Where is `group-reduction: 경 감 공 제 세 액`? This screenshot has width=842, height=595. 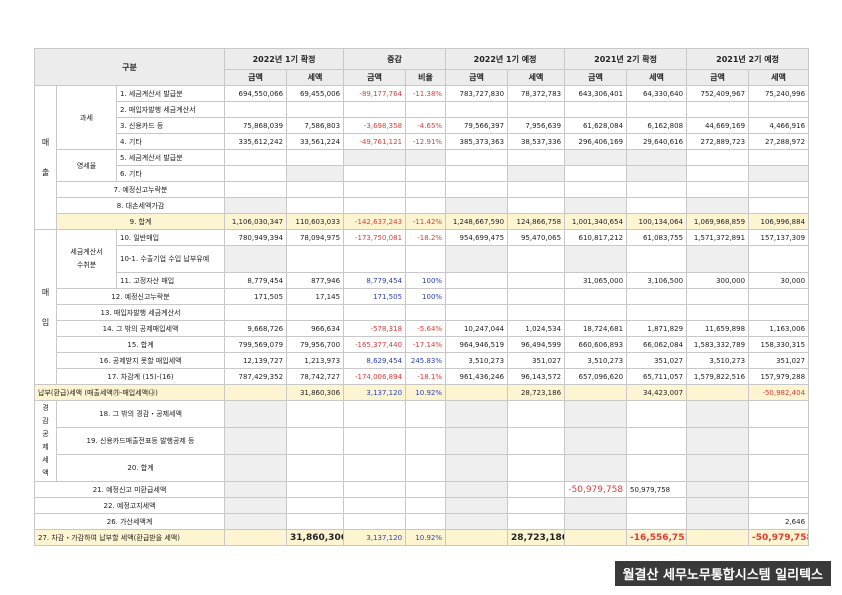
group-reduction: 경 감 공 제 세 액 is located at coordinates (45, 441).